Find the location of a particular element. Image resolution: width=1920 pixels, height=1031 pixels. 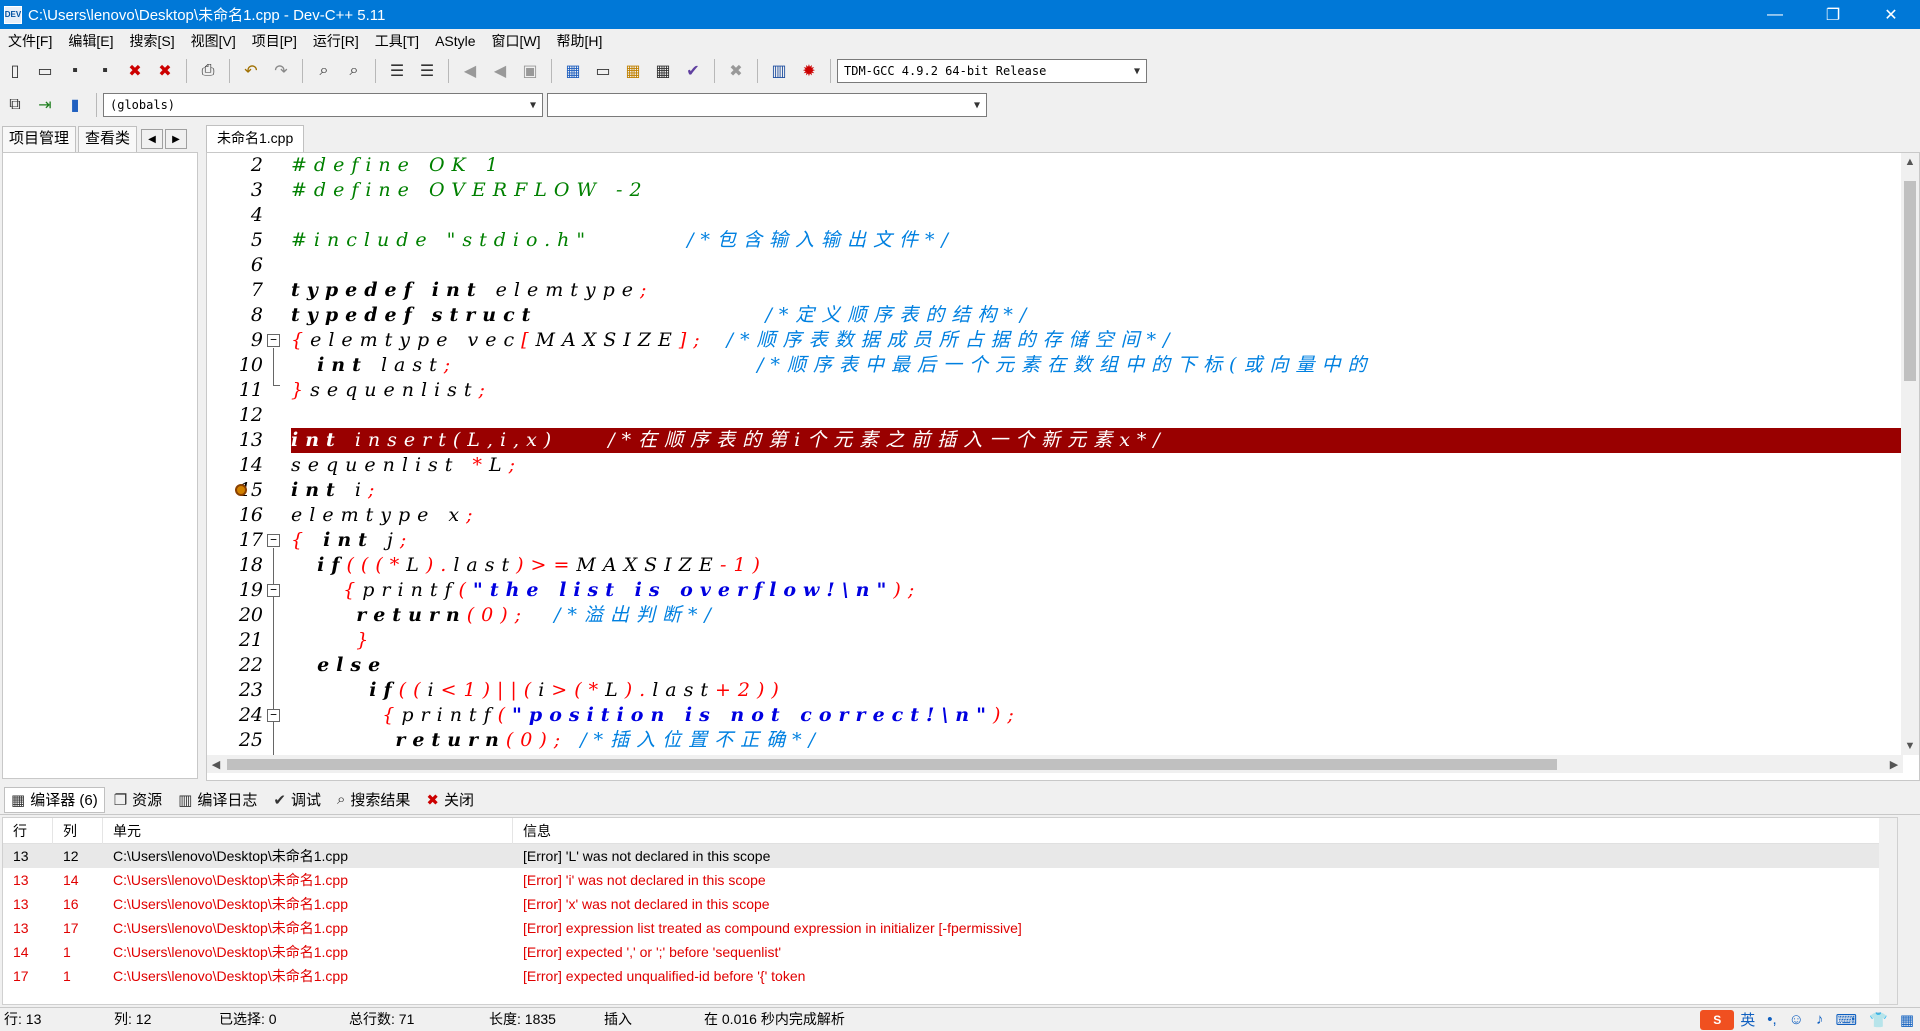

project-panel-tabs: 项目管理 查看类 ◀ ▶ is located at coordinates (100, 138).